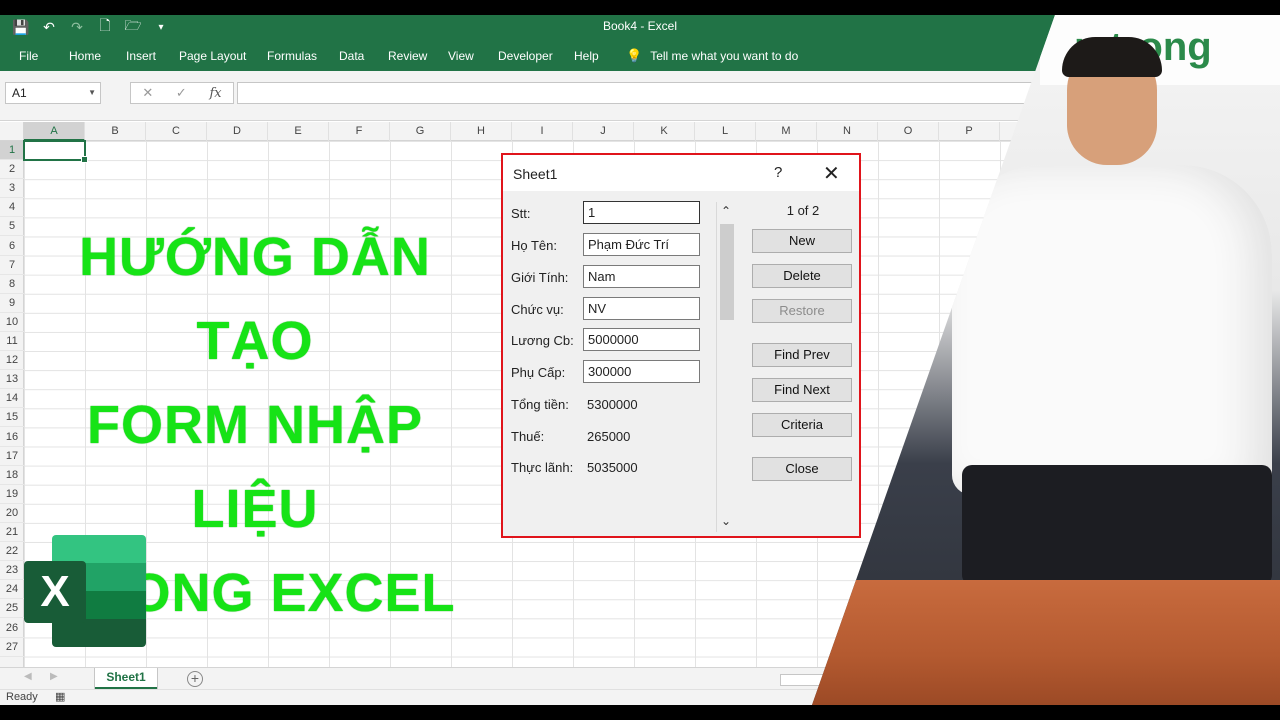  What do you see at coordinates (540, 277) in the screenshot?
I see `label-gioi-tinh: Giới Tính:` at bounding box center [540, 277].